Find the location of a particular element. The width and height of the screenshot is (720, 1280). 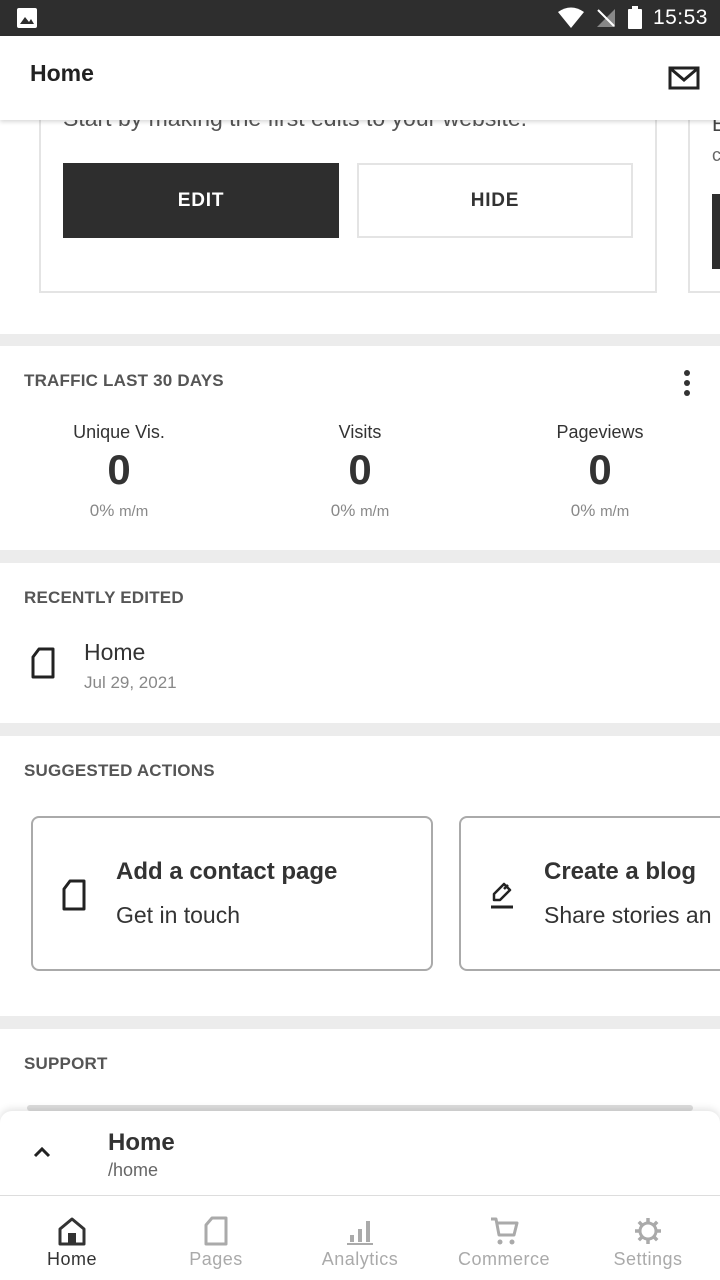

hide-button: HIDE is located at coordinates (495, 200).